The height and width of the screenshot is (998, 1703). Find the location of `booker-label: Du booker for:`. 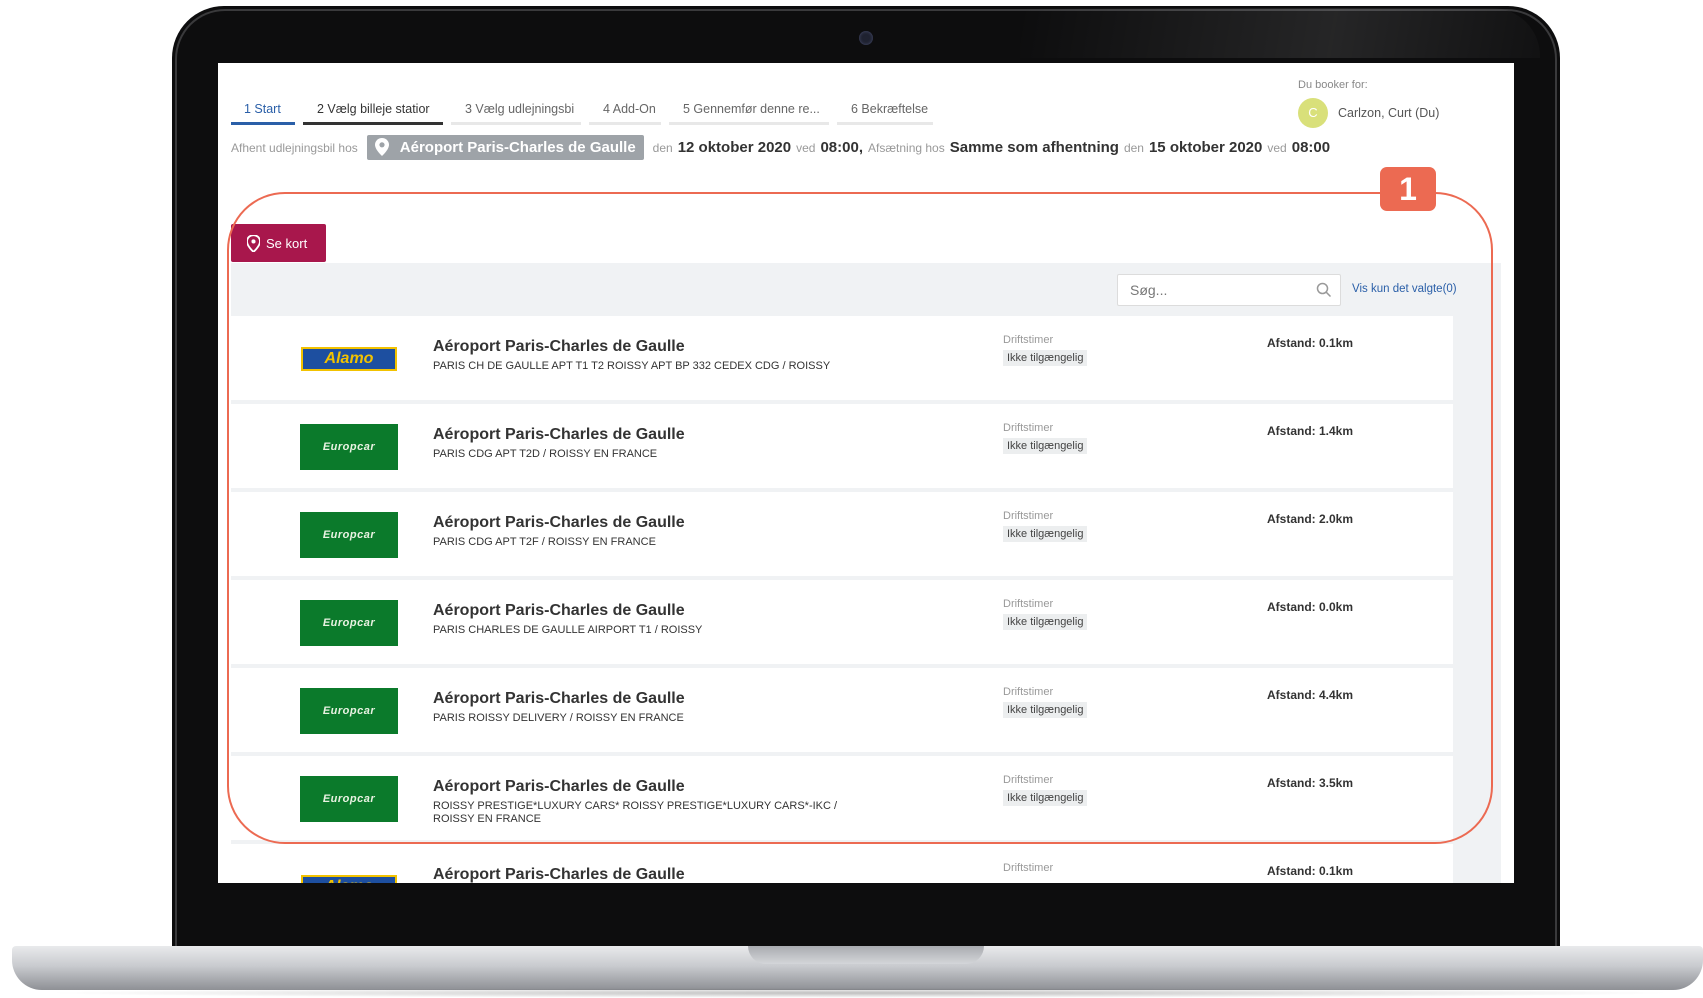

booker-label: Du booker for: is located at coordinates (1333, 85).